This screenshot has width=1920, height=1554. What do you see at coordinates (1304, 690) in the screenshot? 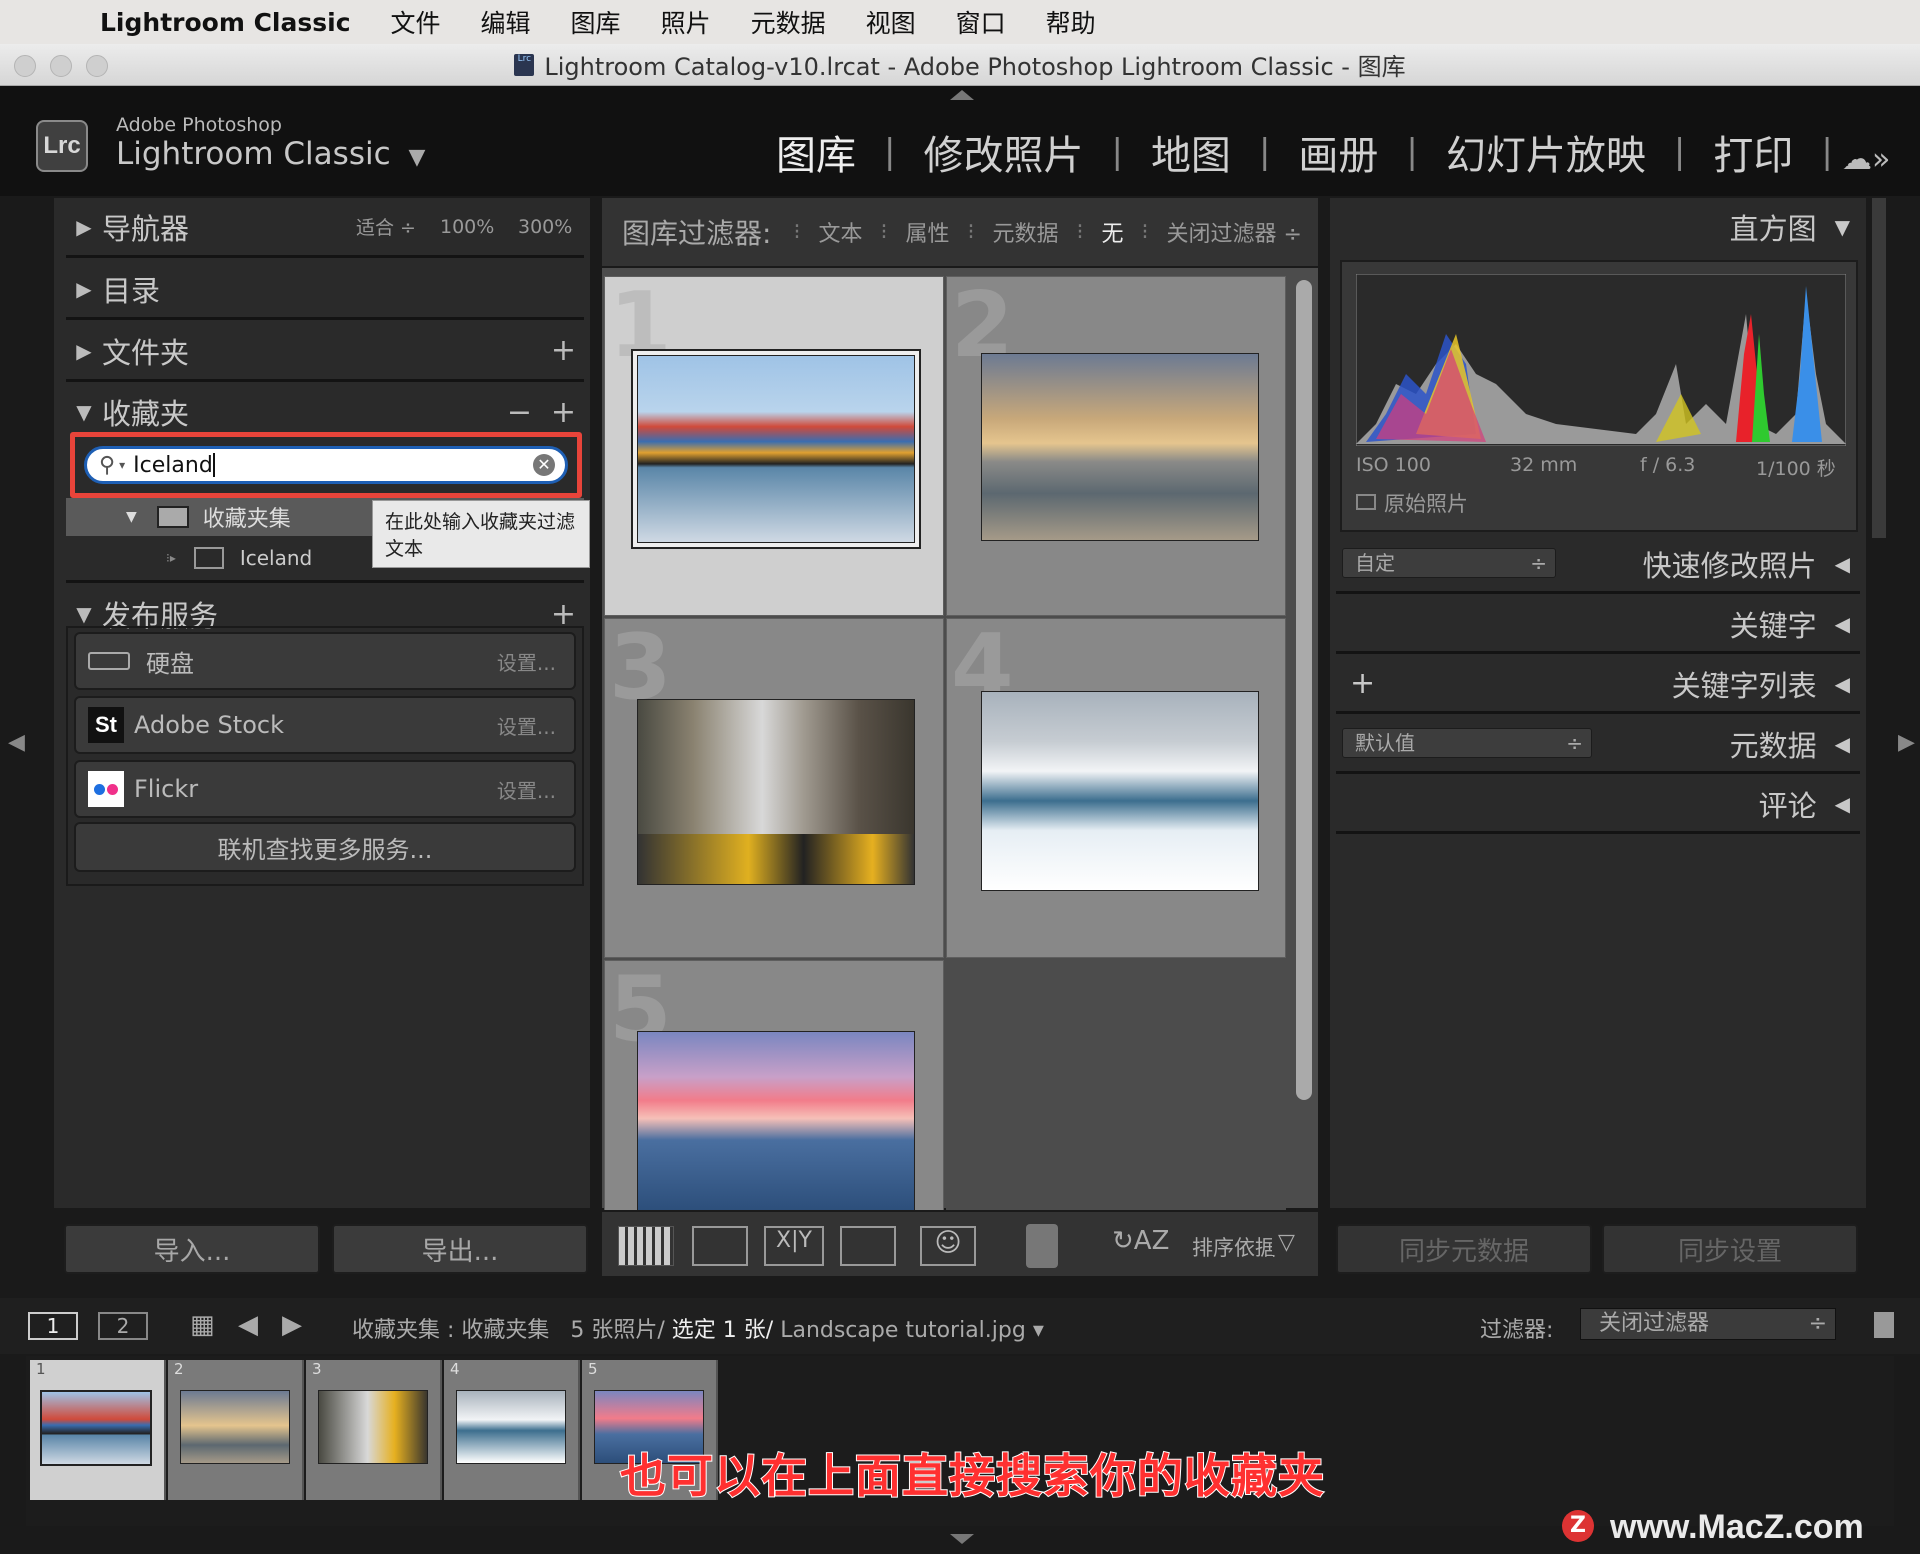
I see `grid-scrollbar` at bounding box center [1304, 690].